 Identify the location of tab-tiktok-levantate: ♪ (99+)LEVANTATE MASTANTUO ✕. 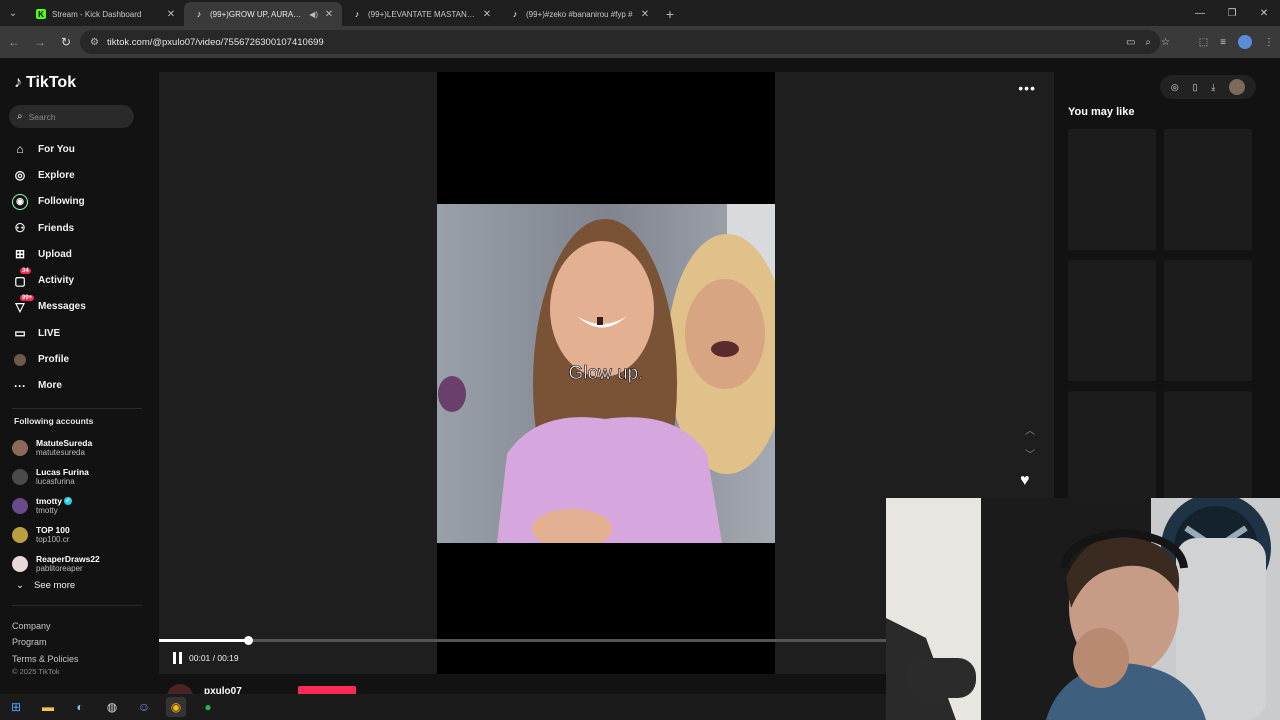
(421, 14).